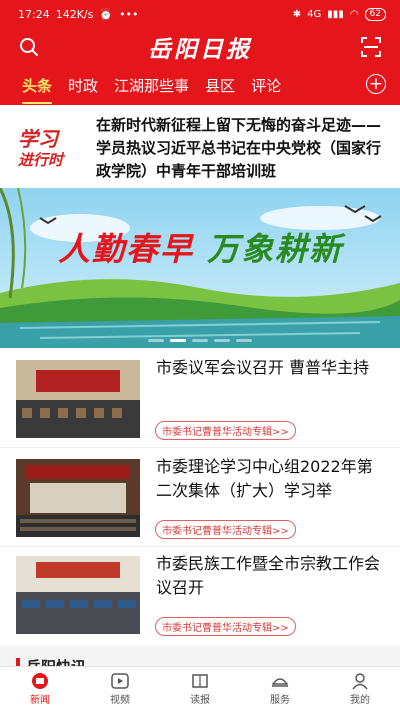  Describe the element at coordinates (220, 85) in the screenshot. I see `tab-county: 县区` at that location.